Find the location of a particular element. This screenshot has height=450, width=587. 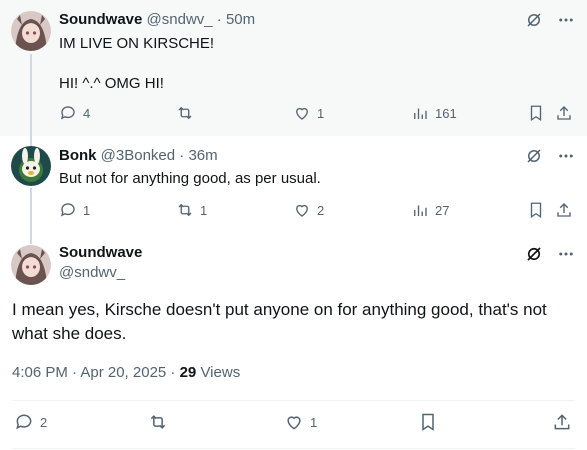

views-count: 29 is located at coordinates (188, 372).